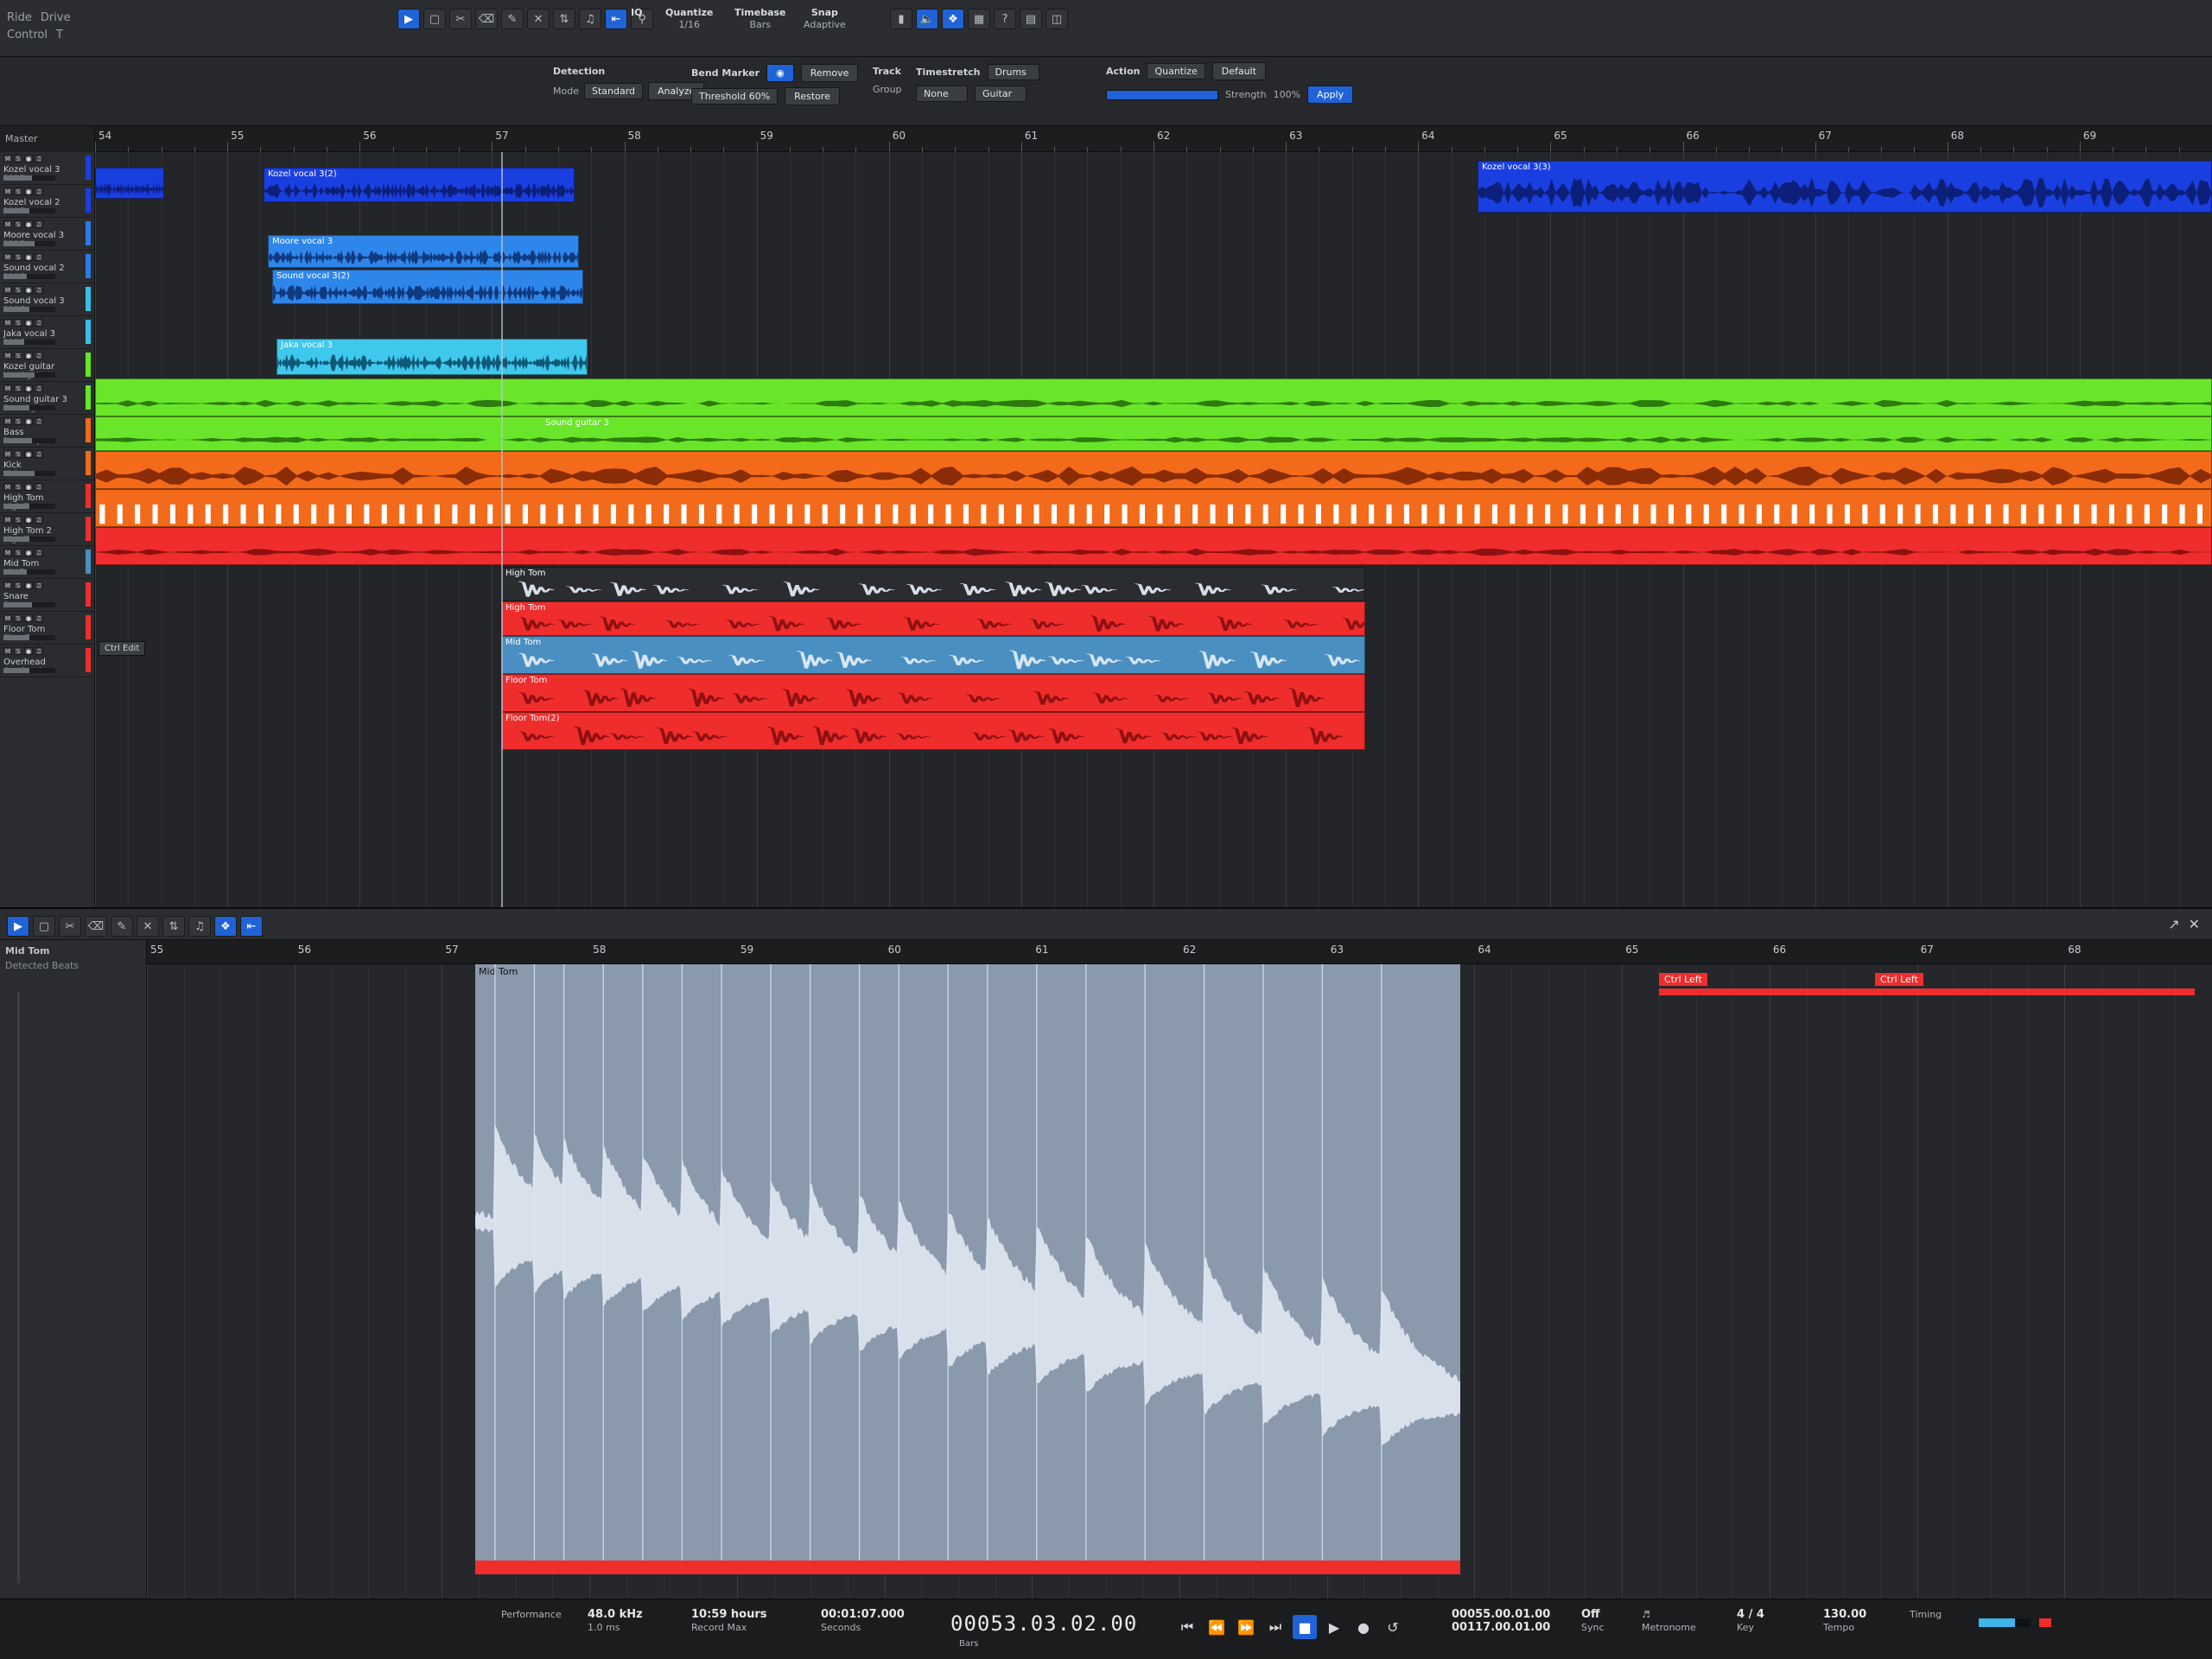 This screenshot has width=2212, height=1659. What do you see at coordinates (47, 562) in the screenshot?
I see `track-header: MS●♫Mid TomMid Tom` at bounding box center [47, 562].